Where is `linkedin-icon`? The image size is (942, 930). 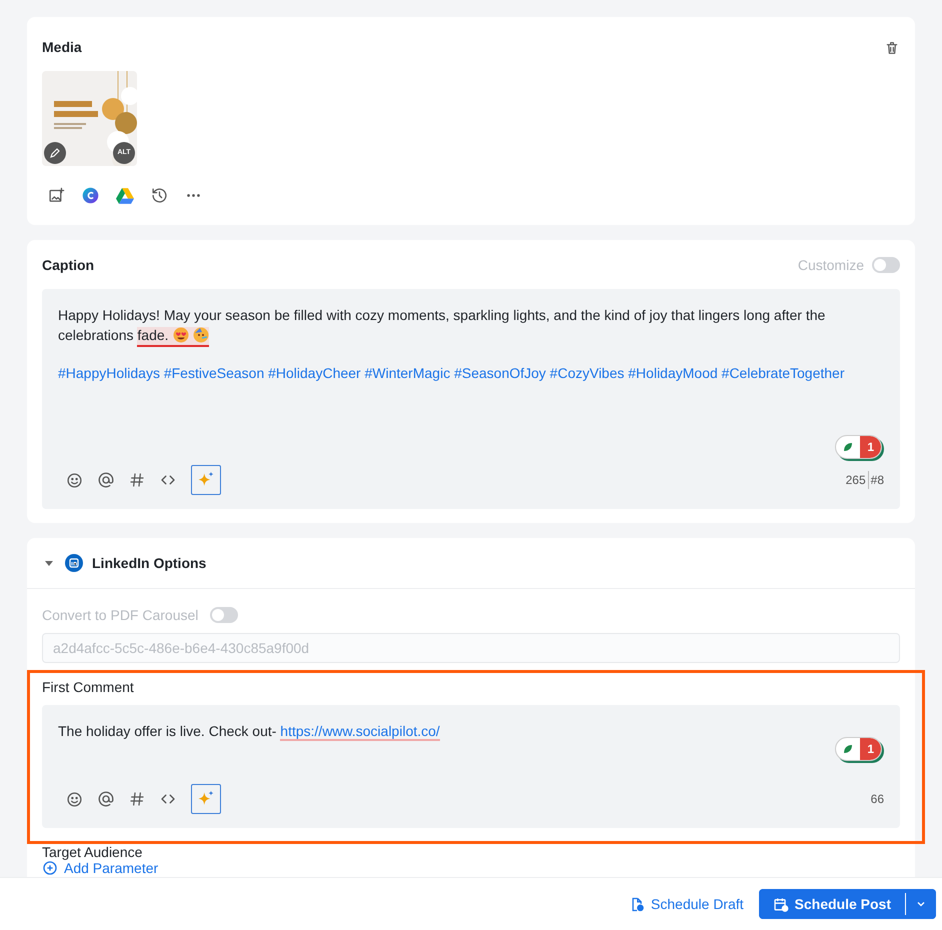
linkedin-icon is located at coordinates (74, 563).